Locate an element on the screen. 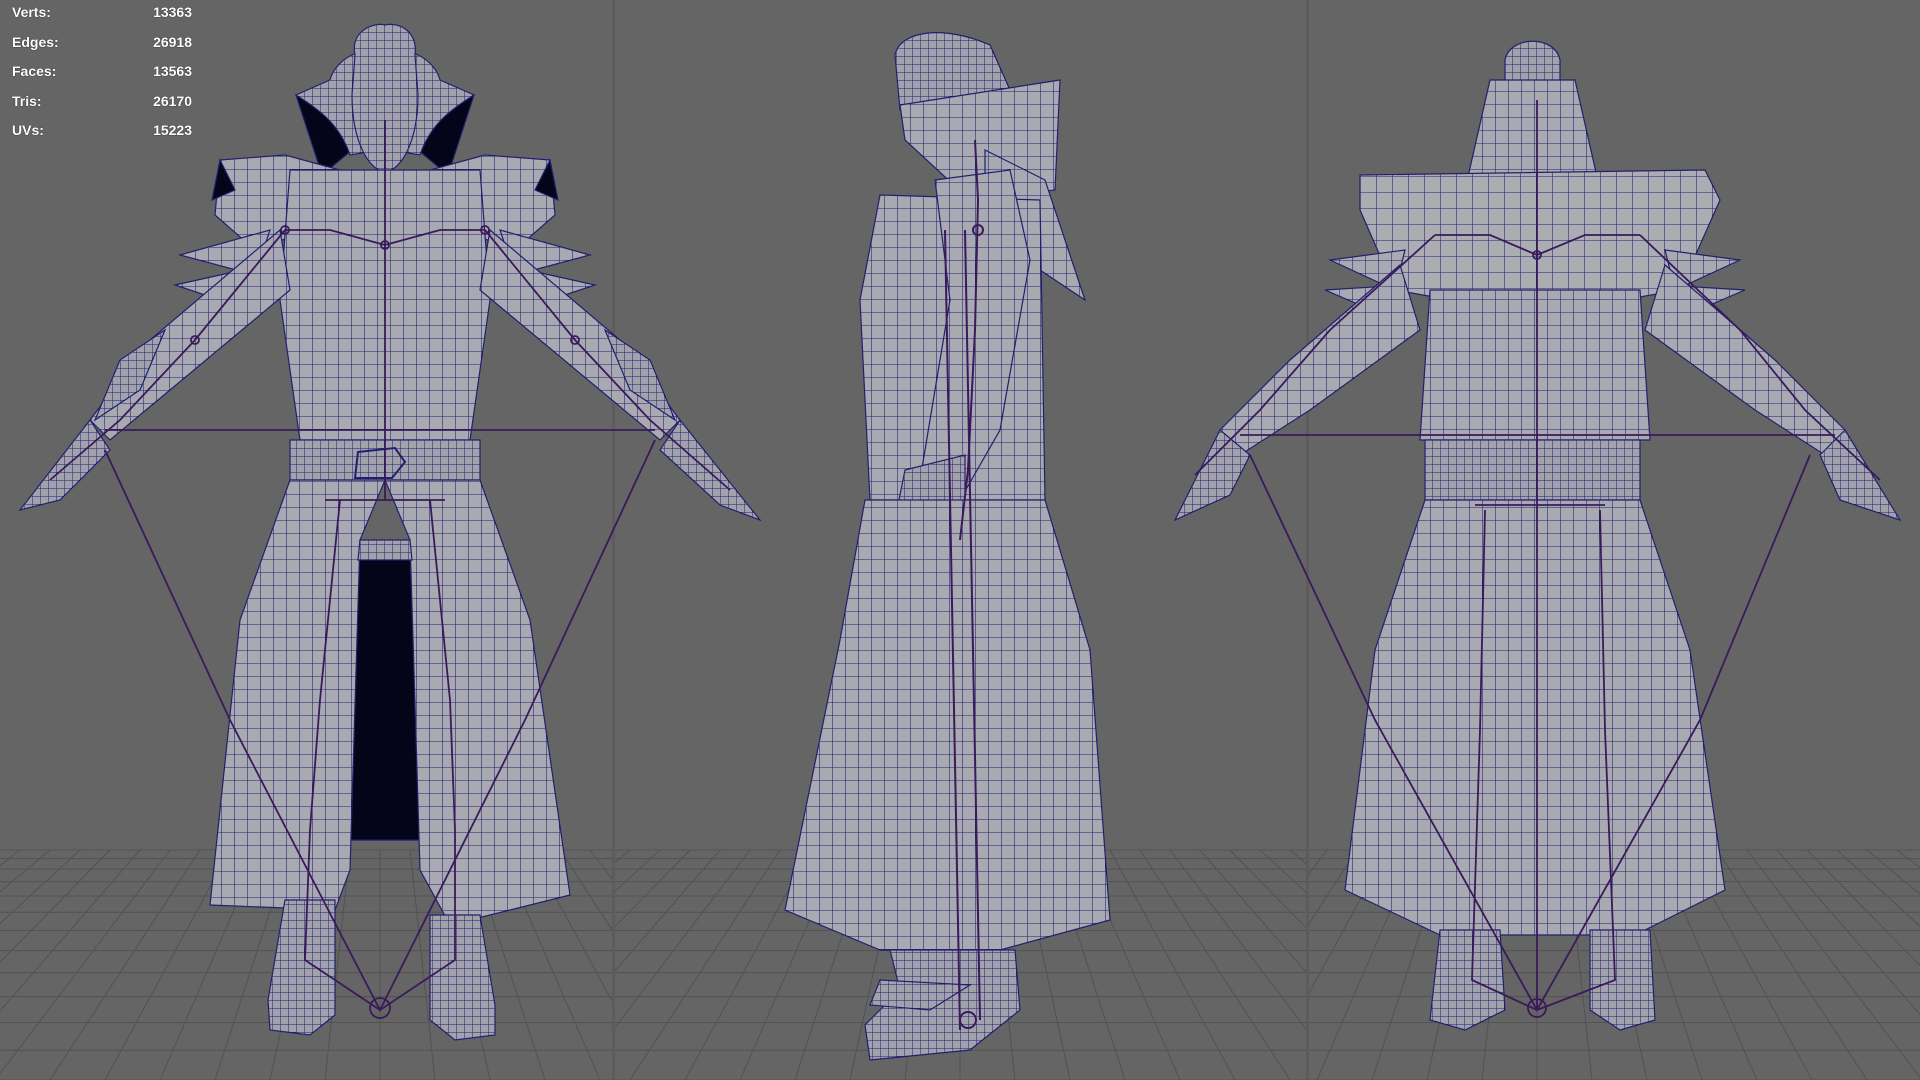 This screenshot has width=1920, height=1080. hud-row-uvs: UVs: 15223 is located at coordinates (102, 135).